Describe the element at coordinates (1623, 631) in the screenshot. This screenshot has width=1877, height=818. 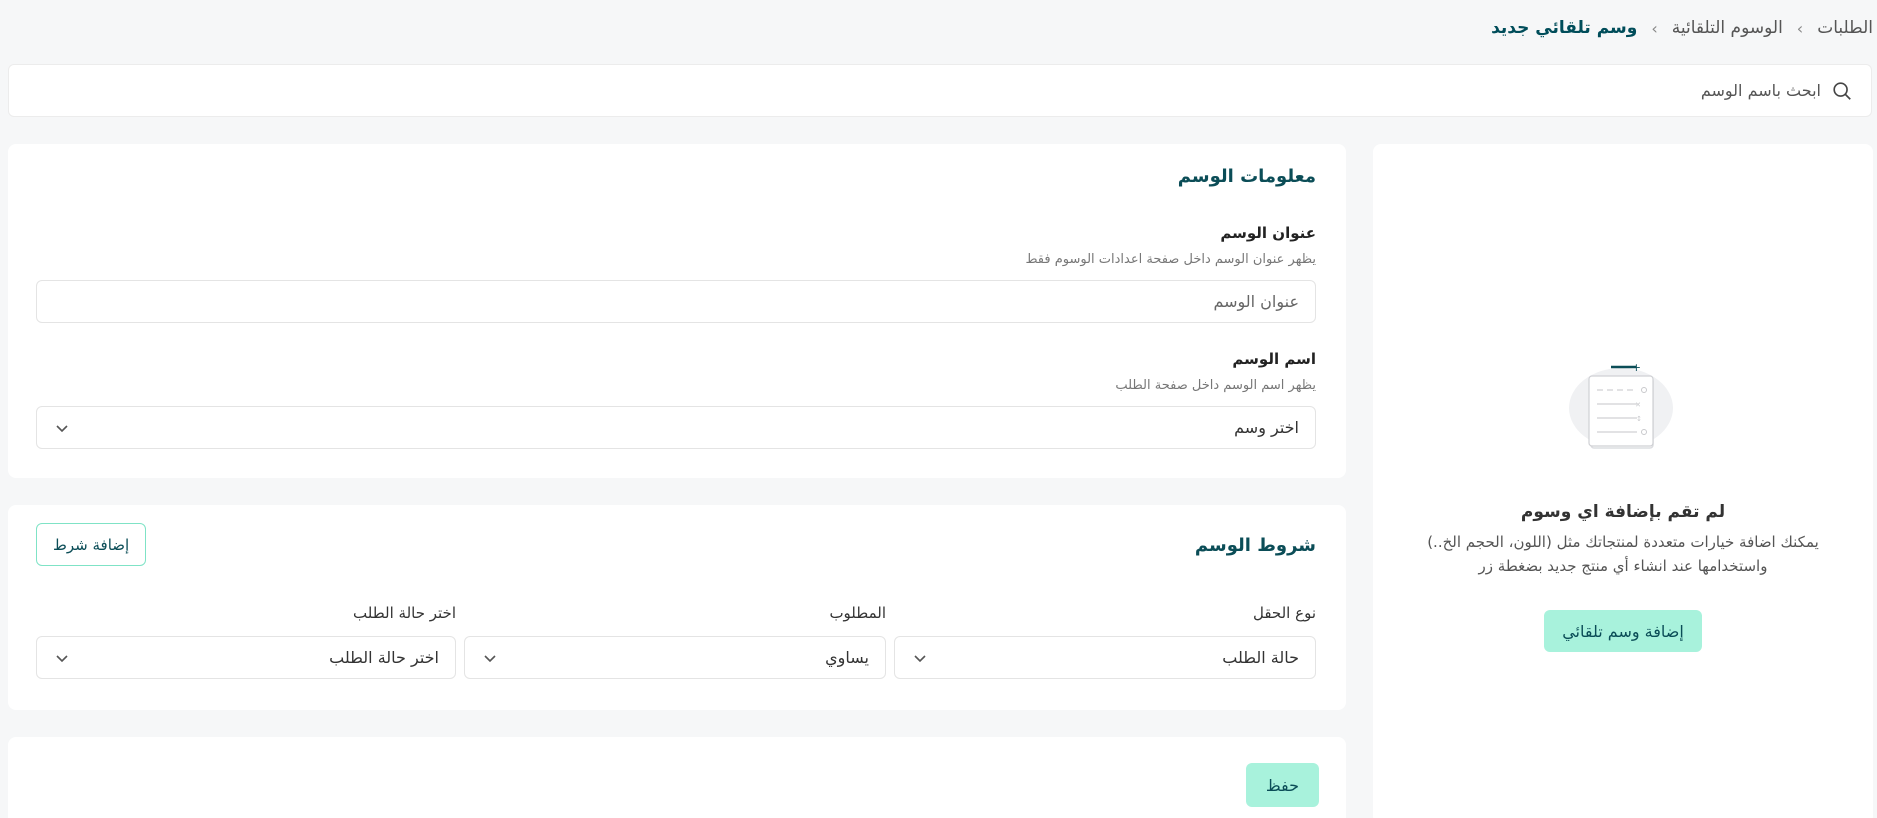
I see `add-auto-tag-button: إضافة وسم تلقائي` at that location.